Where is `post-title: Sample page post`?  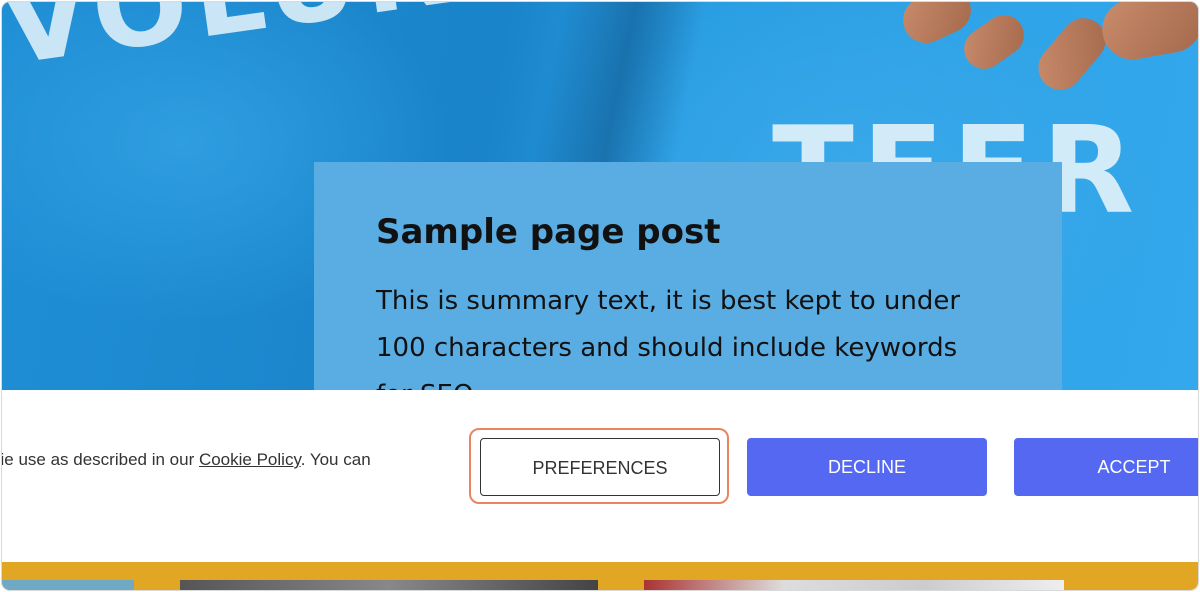 post-title: Sample page post is located at coordinates (548, 232).